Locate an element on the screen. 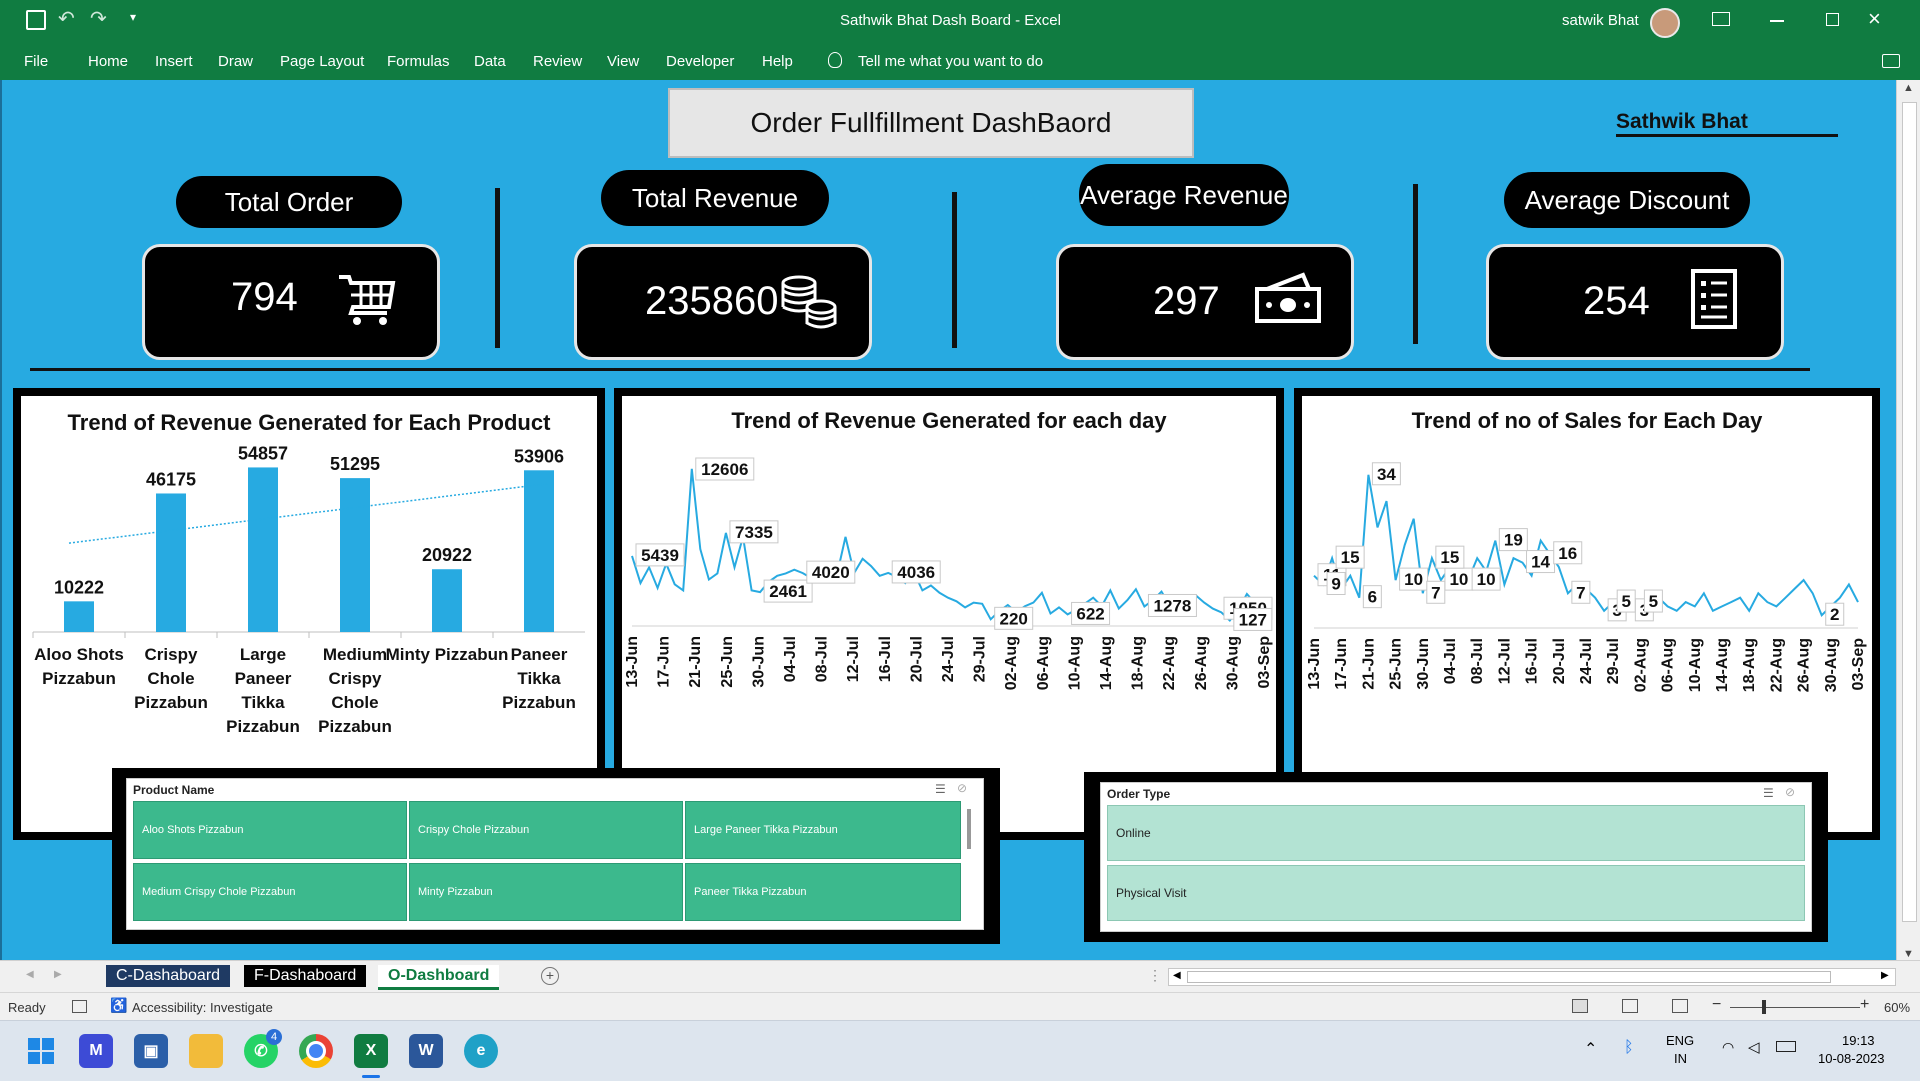 Image resolution: width=1920 pixels, height=1081 pixels. store-icon: ▣ is located at coordinates (151, 1051).